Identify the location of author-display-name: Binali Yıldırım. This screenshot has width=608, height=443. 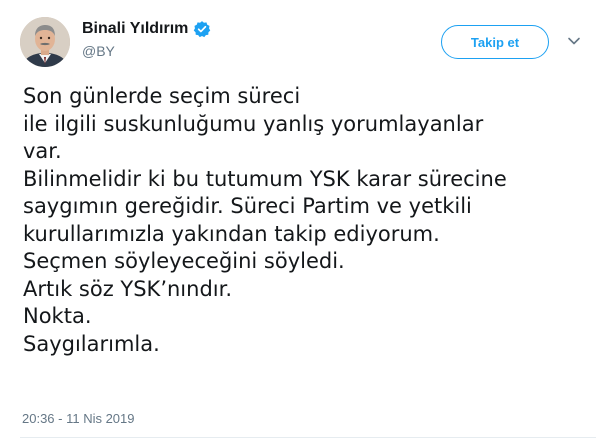
(135, 29).